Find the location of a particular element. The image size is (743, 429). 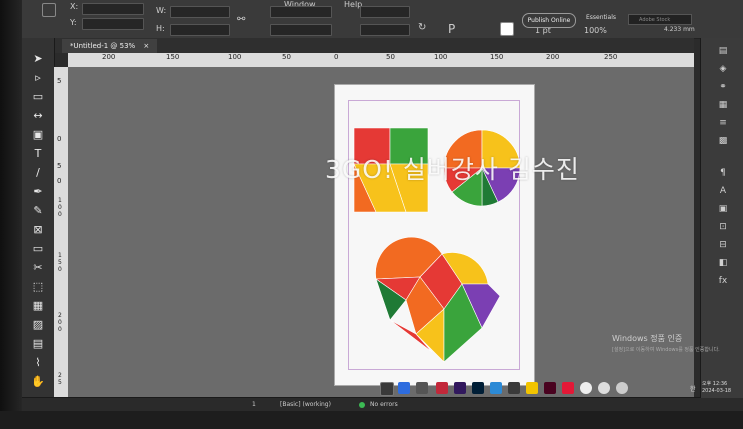

watermark-text: 3GO! 실버강사 김수진 is located at coordinates (452, 169).